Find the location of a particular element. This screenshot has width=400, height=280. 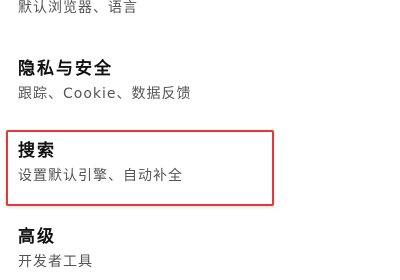

settings-item-subtitle: 设置默认引擎、自动补全 is located at coordinates (100, 176).